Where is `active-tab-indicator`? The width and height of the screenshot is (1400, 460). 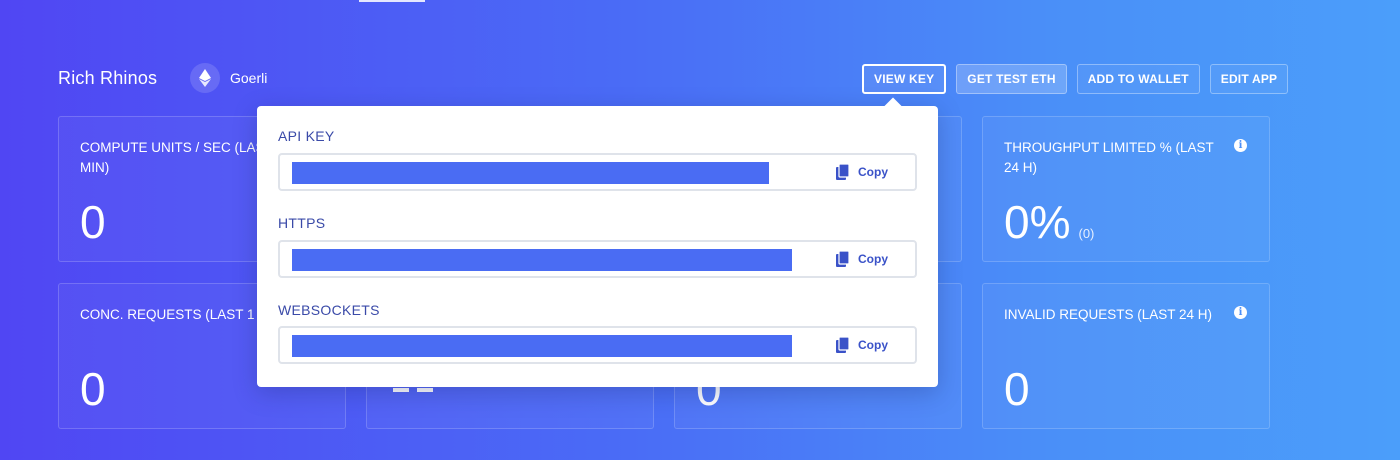 active-tab-indicator is located at coordinates (392, 1).